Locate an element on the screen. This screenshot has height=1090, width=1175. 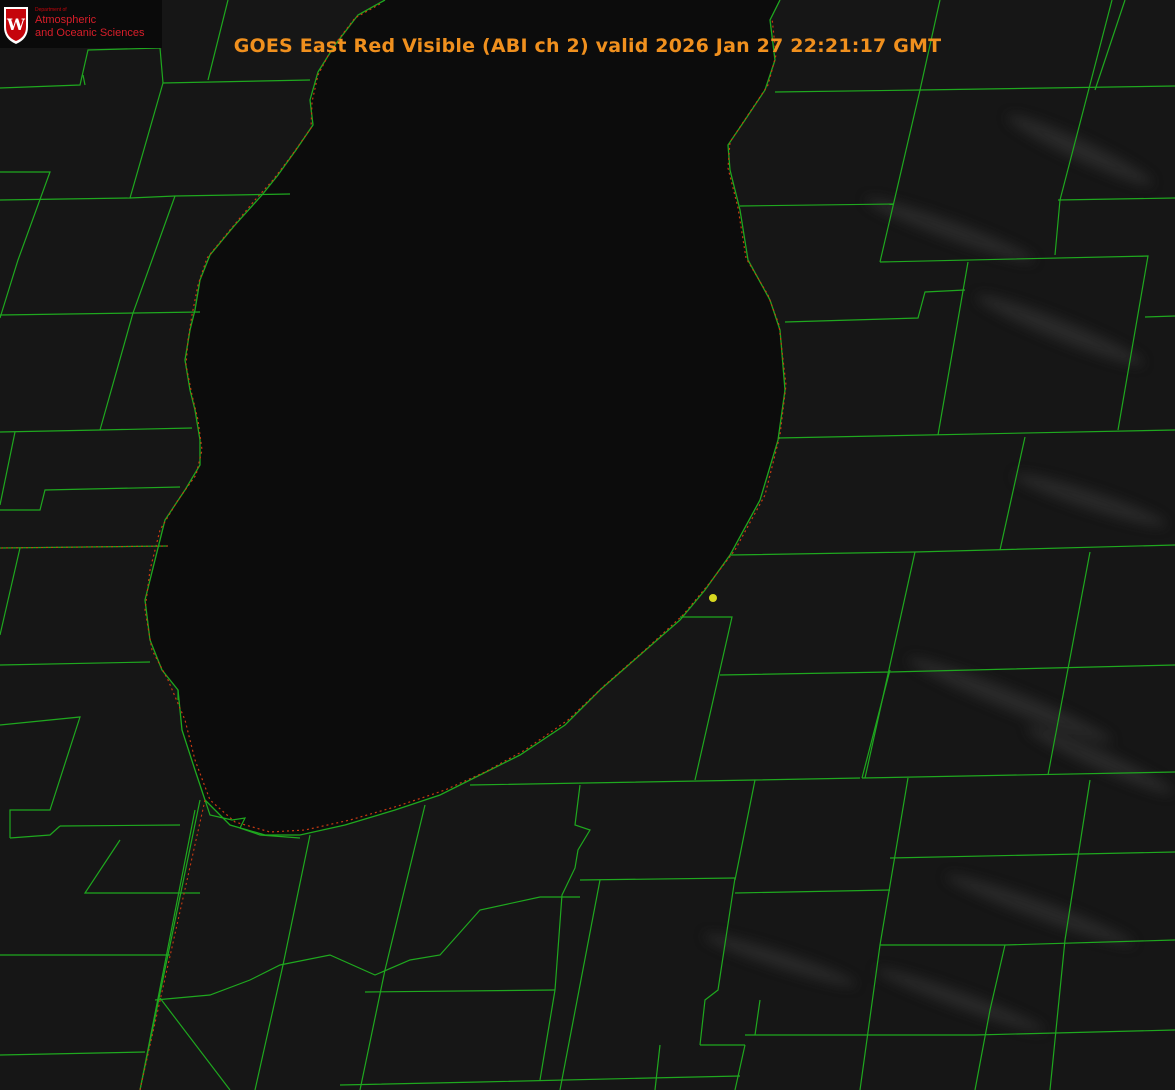
logo-department: Department of is located at coordinates (51, 10).